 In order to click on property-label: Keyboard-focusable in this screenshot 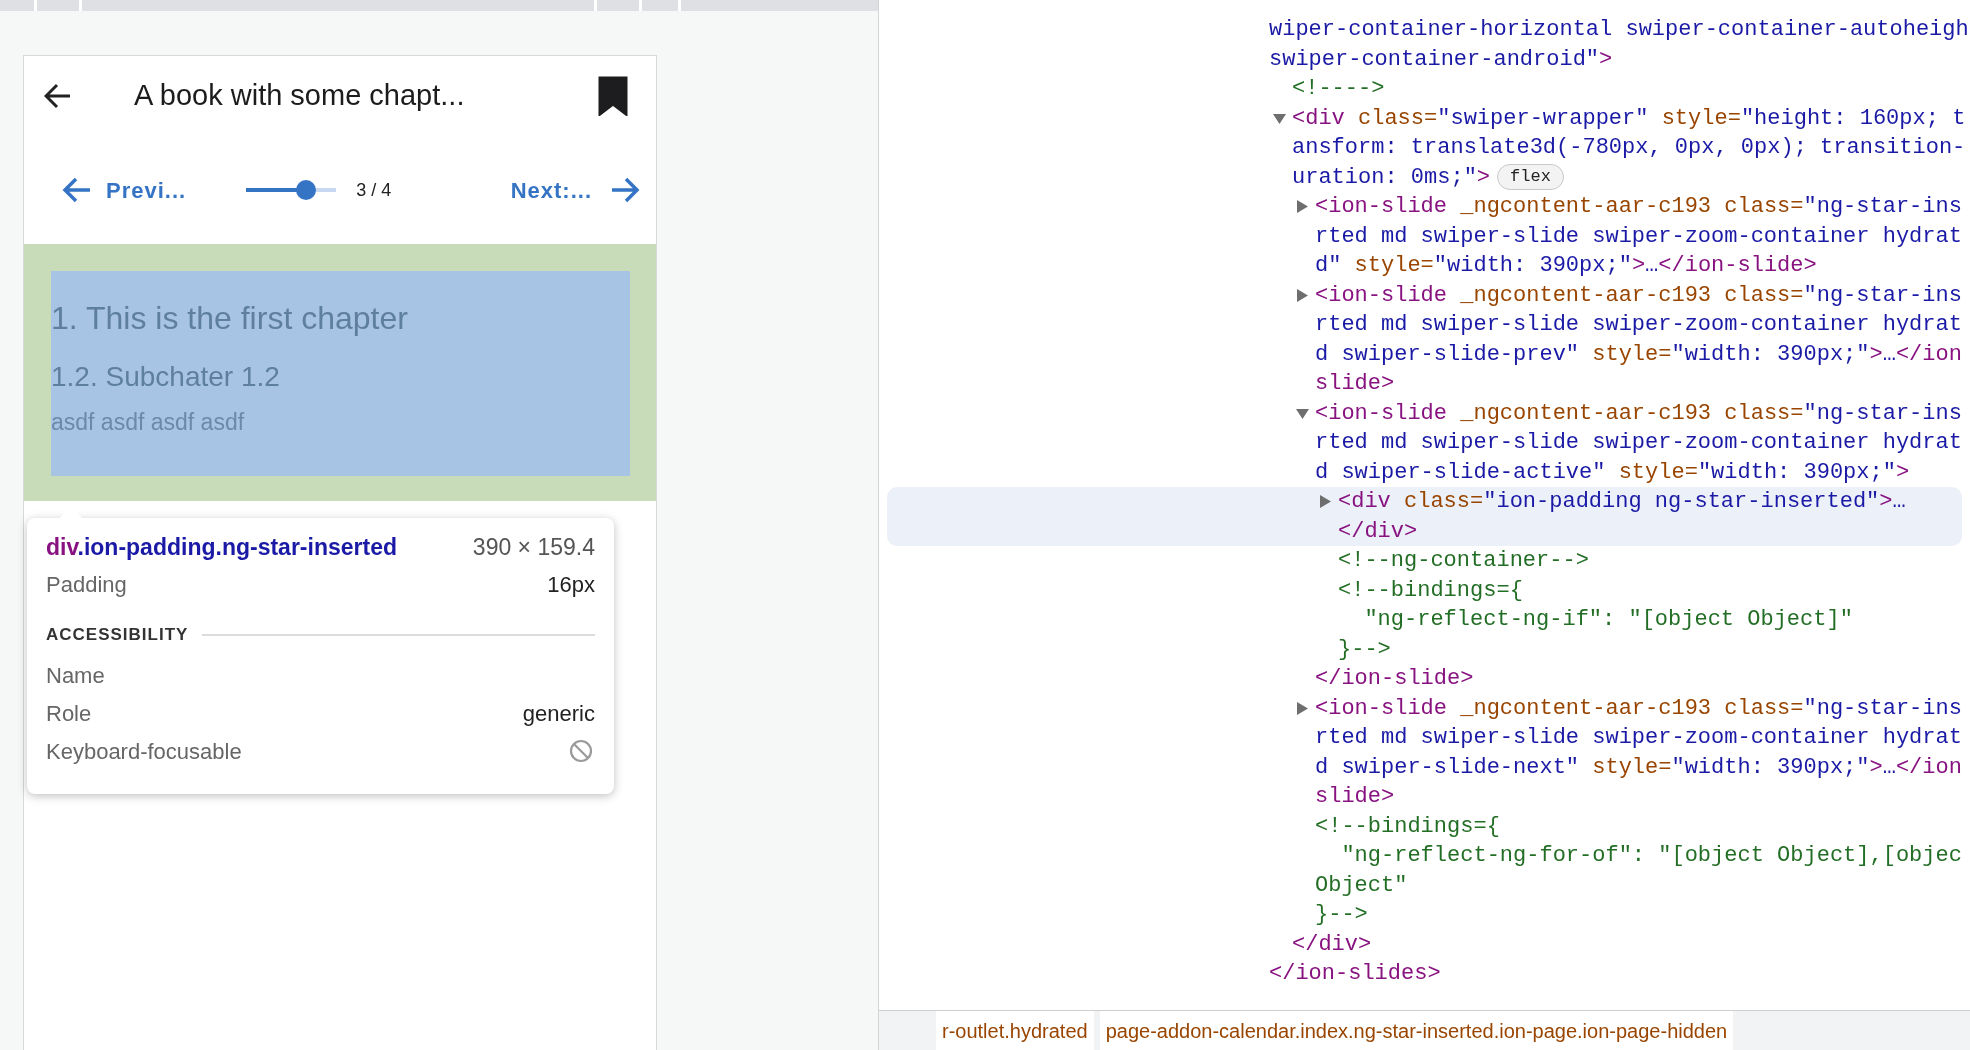, I will do `click(144, 751)`.